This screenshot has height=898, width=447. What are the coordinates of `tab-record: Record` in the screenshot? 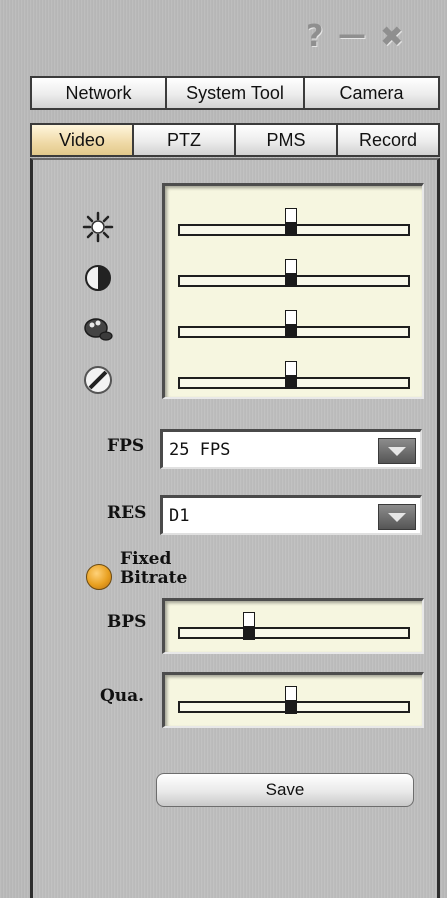 It's located at (388, 140).